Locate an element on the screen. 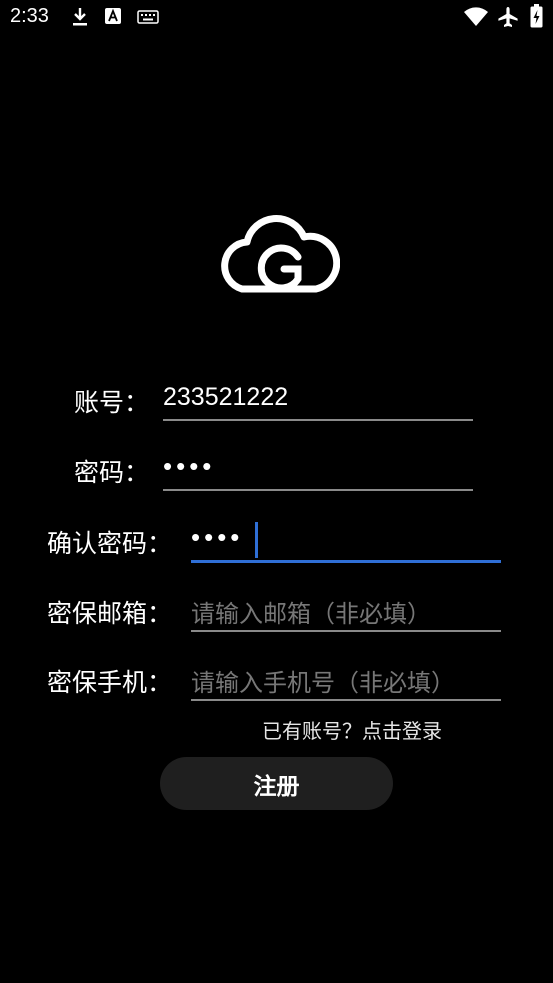 The height and width of the screenshot is (983, 553). email-placeholder: 请输入邮箱（非必填） is located at coordinates (311, 614).